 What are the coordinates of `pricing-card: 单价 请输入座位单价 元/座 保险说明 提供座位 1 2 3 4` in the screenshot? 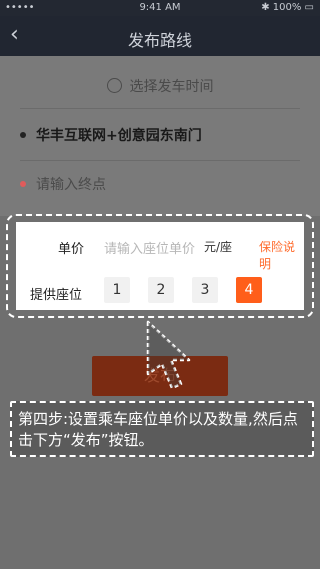 It's located at (160, 266).